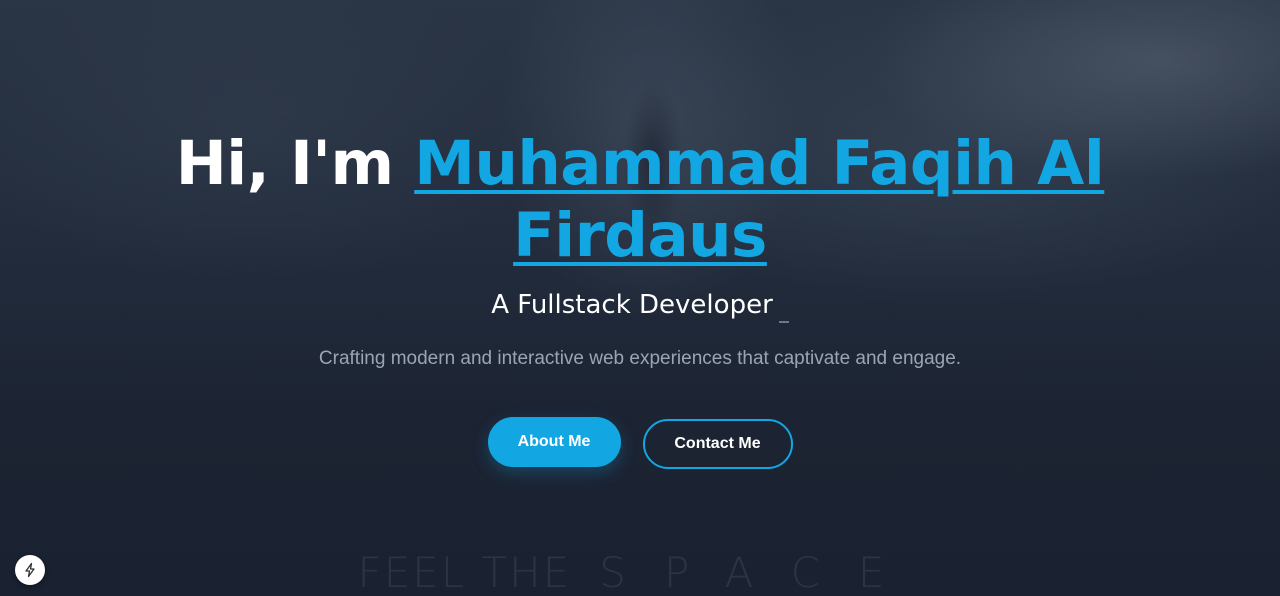 The height and width of the screenshot is (596, 1280). Describe the element at coordinates (783, 322) in the screenshot. I see `typing-cursor` at that location.